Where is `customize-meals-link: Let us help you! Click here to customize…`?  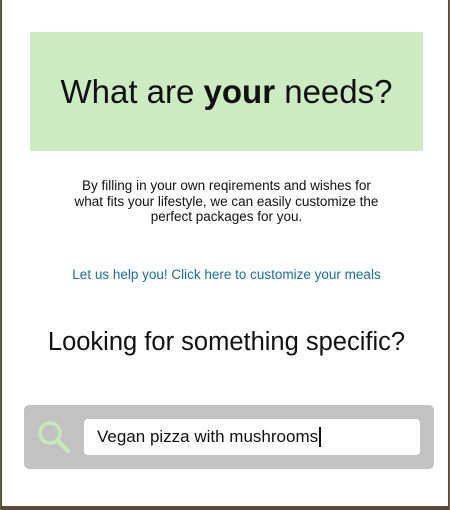
customize-meals-link: Let us help you! Click here to customize… is located at coordinates (226, 274).